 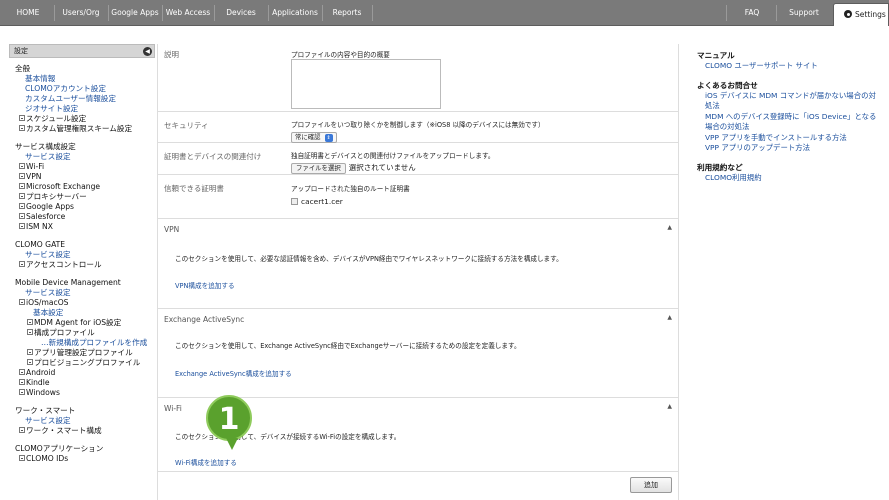 What do you see at coordinates (727, 85) in the screenshot?
I see `faq-heading: よくあるお問合せ` at bounding box center [727, 85].